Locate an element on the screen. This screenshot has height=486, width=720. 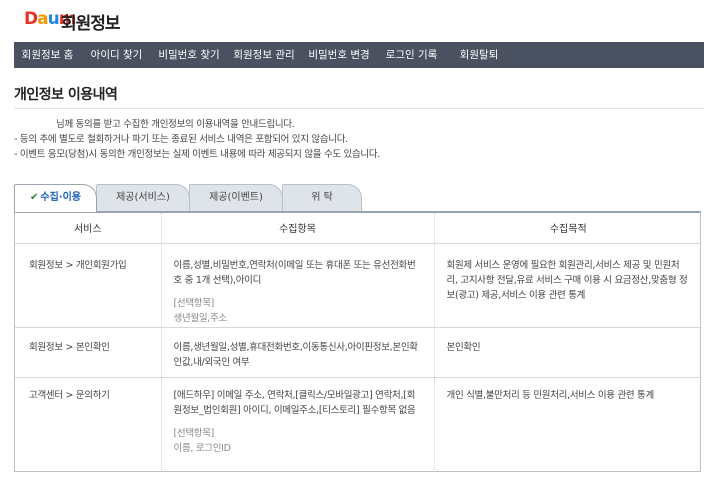
row-purpose: 본인확인 is located at coordinates (568, 352).